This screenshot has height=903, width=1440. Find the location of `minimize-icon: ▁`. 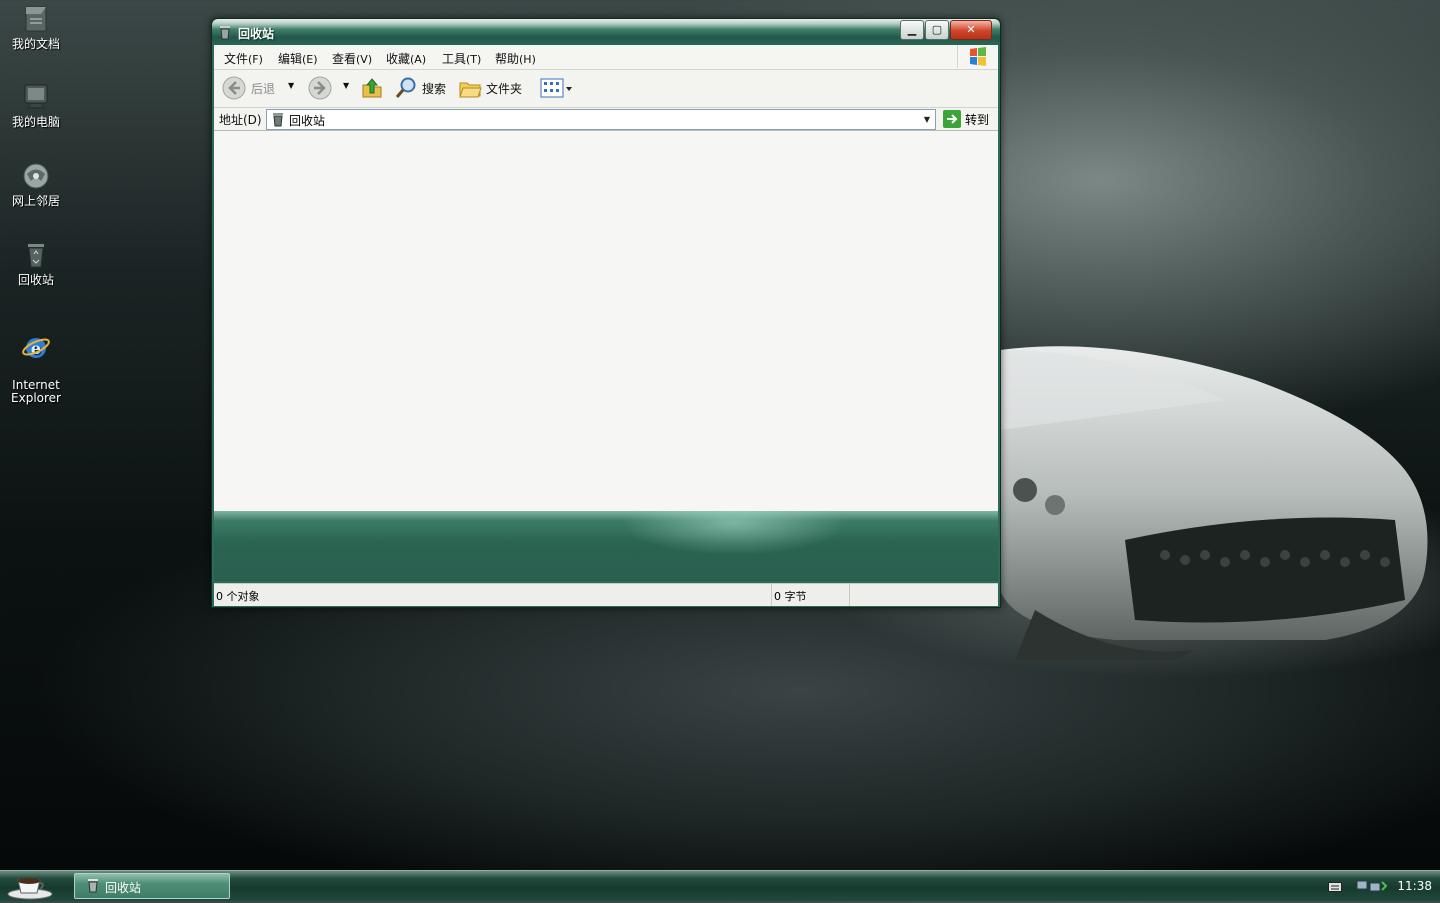

minimize-icon: ▁ is located at coordinates (912, 29).